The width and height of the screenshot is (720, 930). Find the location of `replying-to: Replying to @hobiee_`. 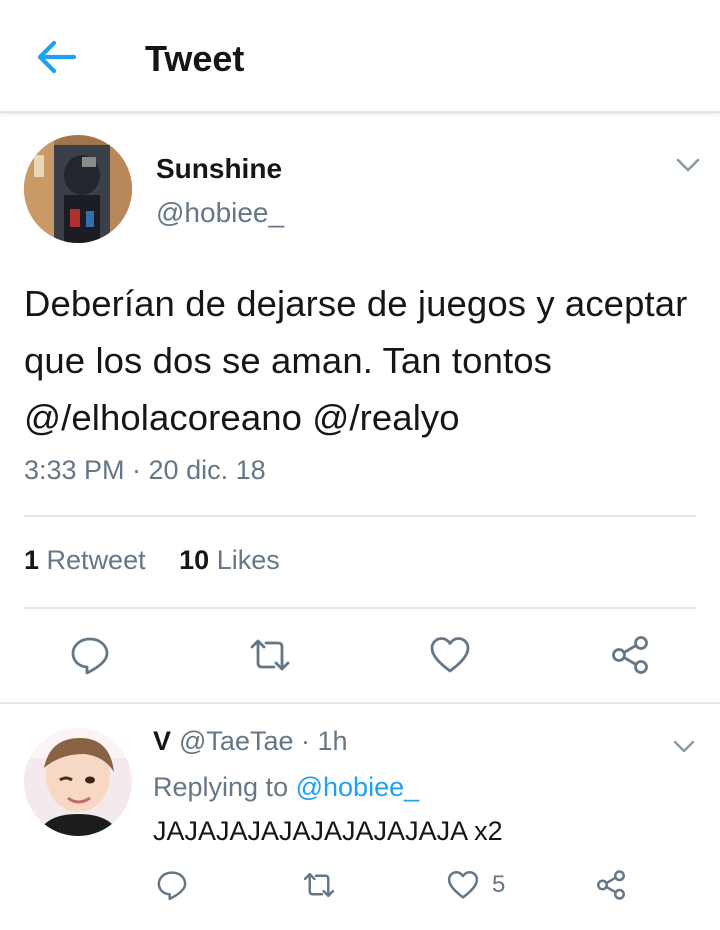

replying-to: Replying to @hobiee_ is located at coordinates (286, 787).